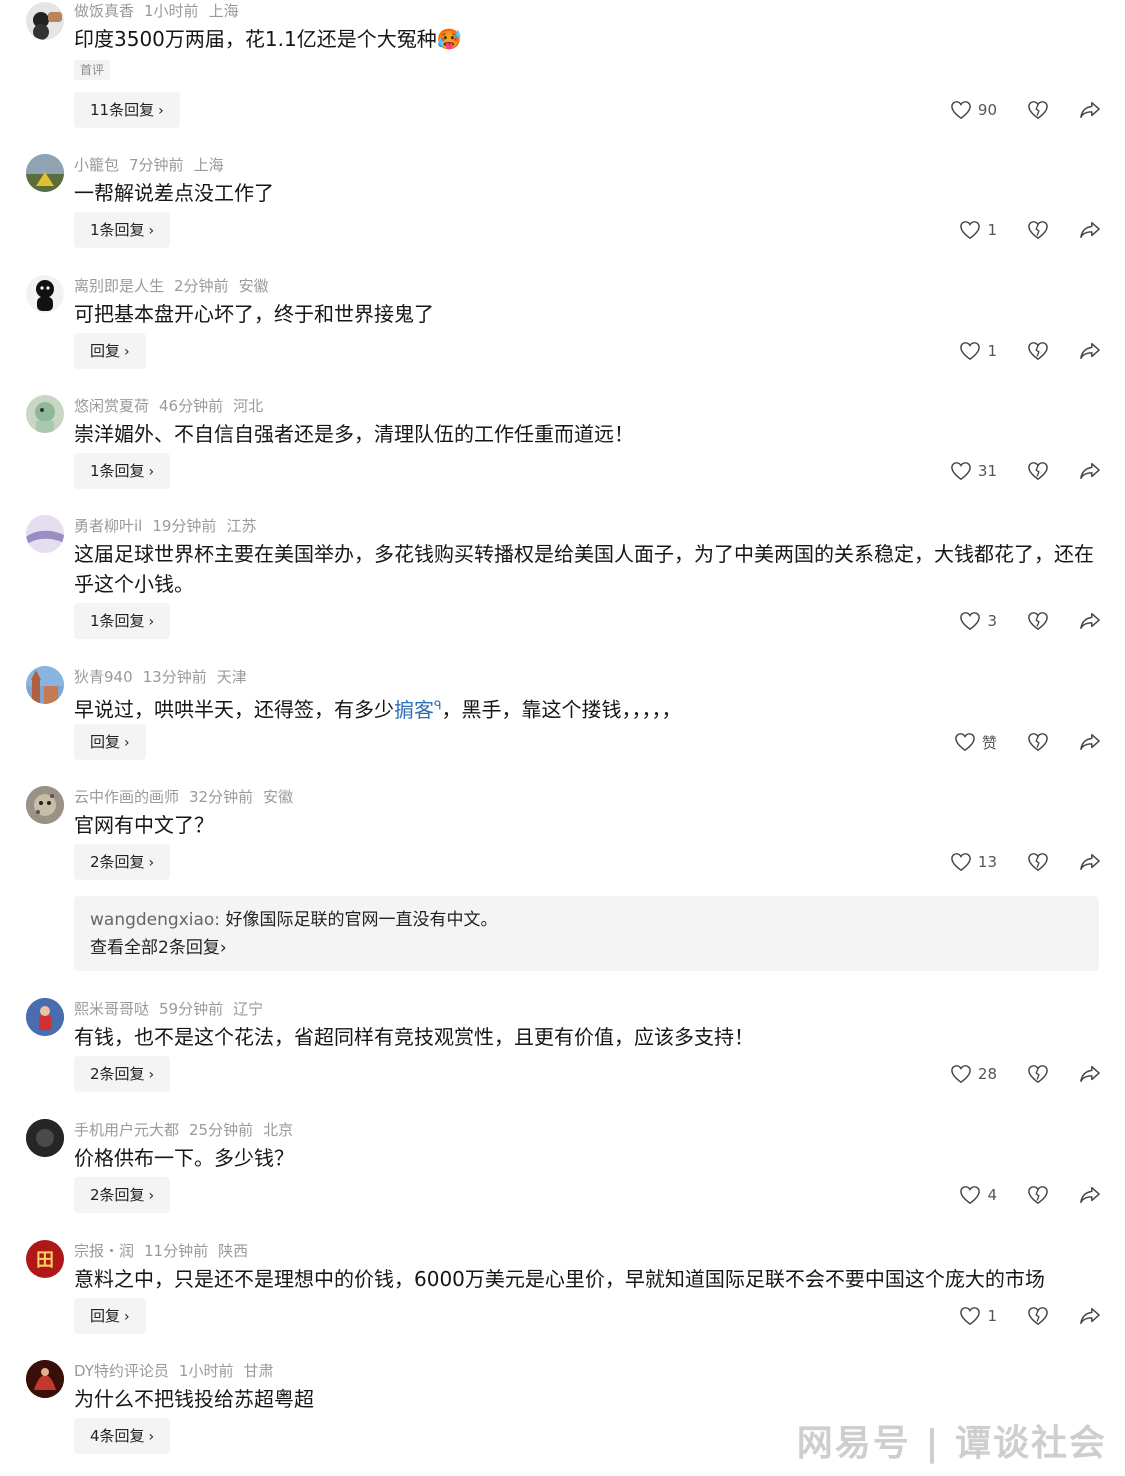  I want to click on username: 狄青940, so click(103, 677).